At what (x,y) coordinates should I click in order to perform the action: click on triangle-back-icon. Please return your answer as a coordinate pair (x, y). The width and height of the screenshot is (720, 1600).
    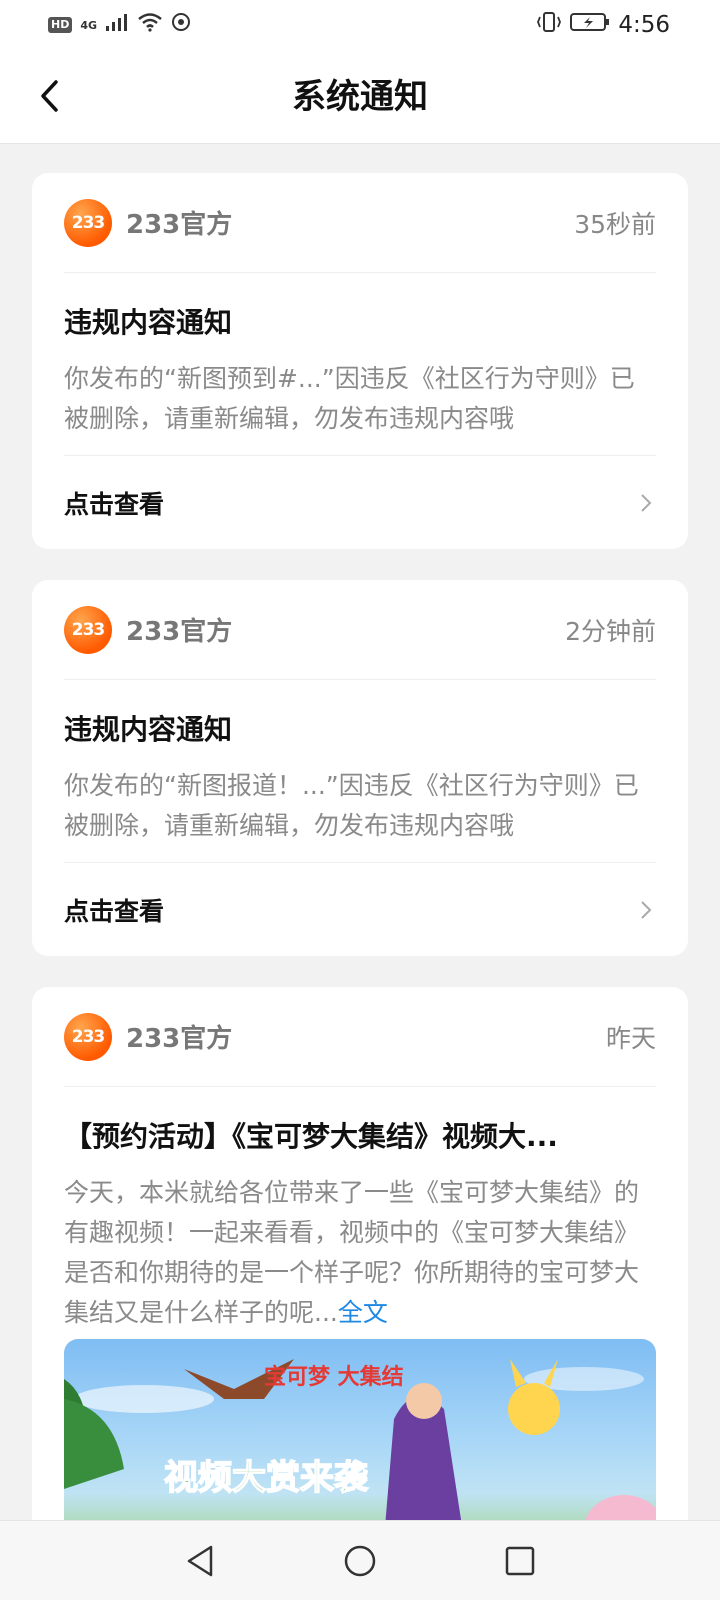
    Looking at the image, I should click on (200, 1560).